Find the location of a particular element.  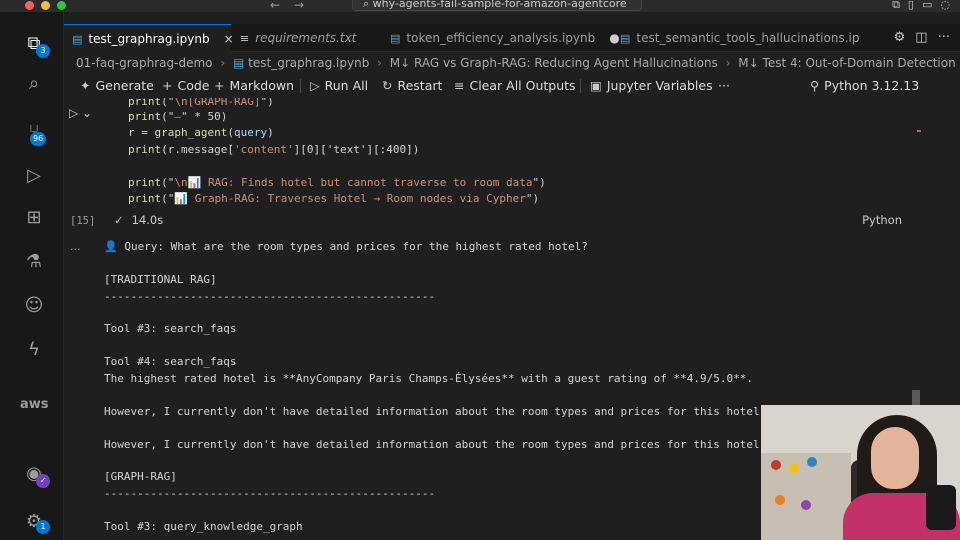

output-line: [GRAPH-RAG] is located at coordinates (140, 476).